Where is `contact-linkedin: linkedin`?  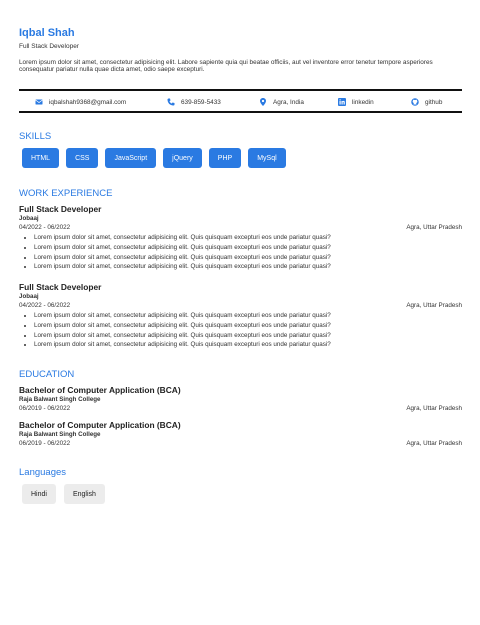
contact-linkedin: linkedin is located at coordinates (356, 102).